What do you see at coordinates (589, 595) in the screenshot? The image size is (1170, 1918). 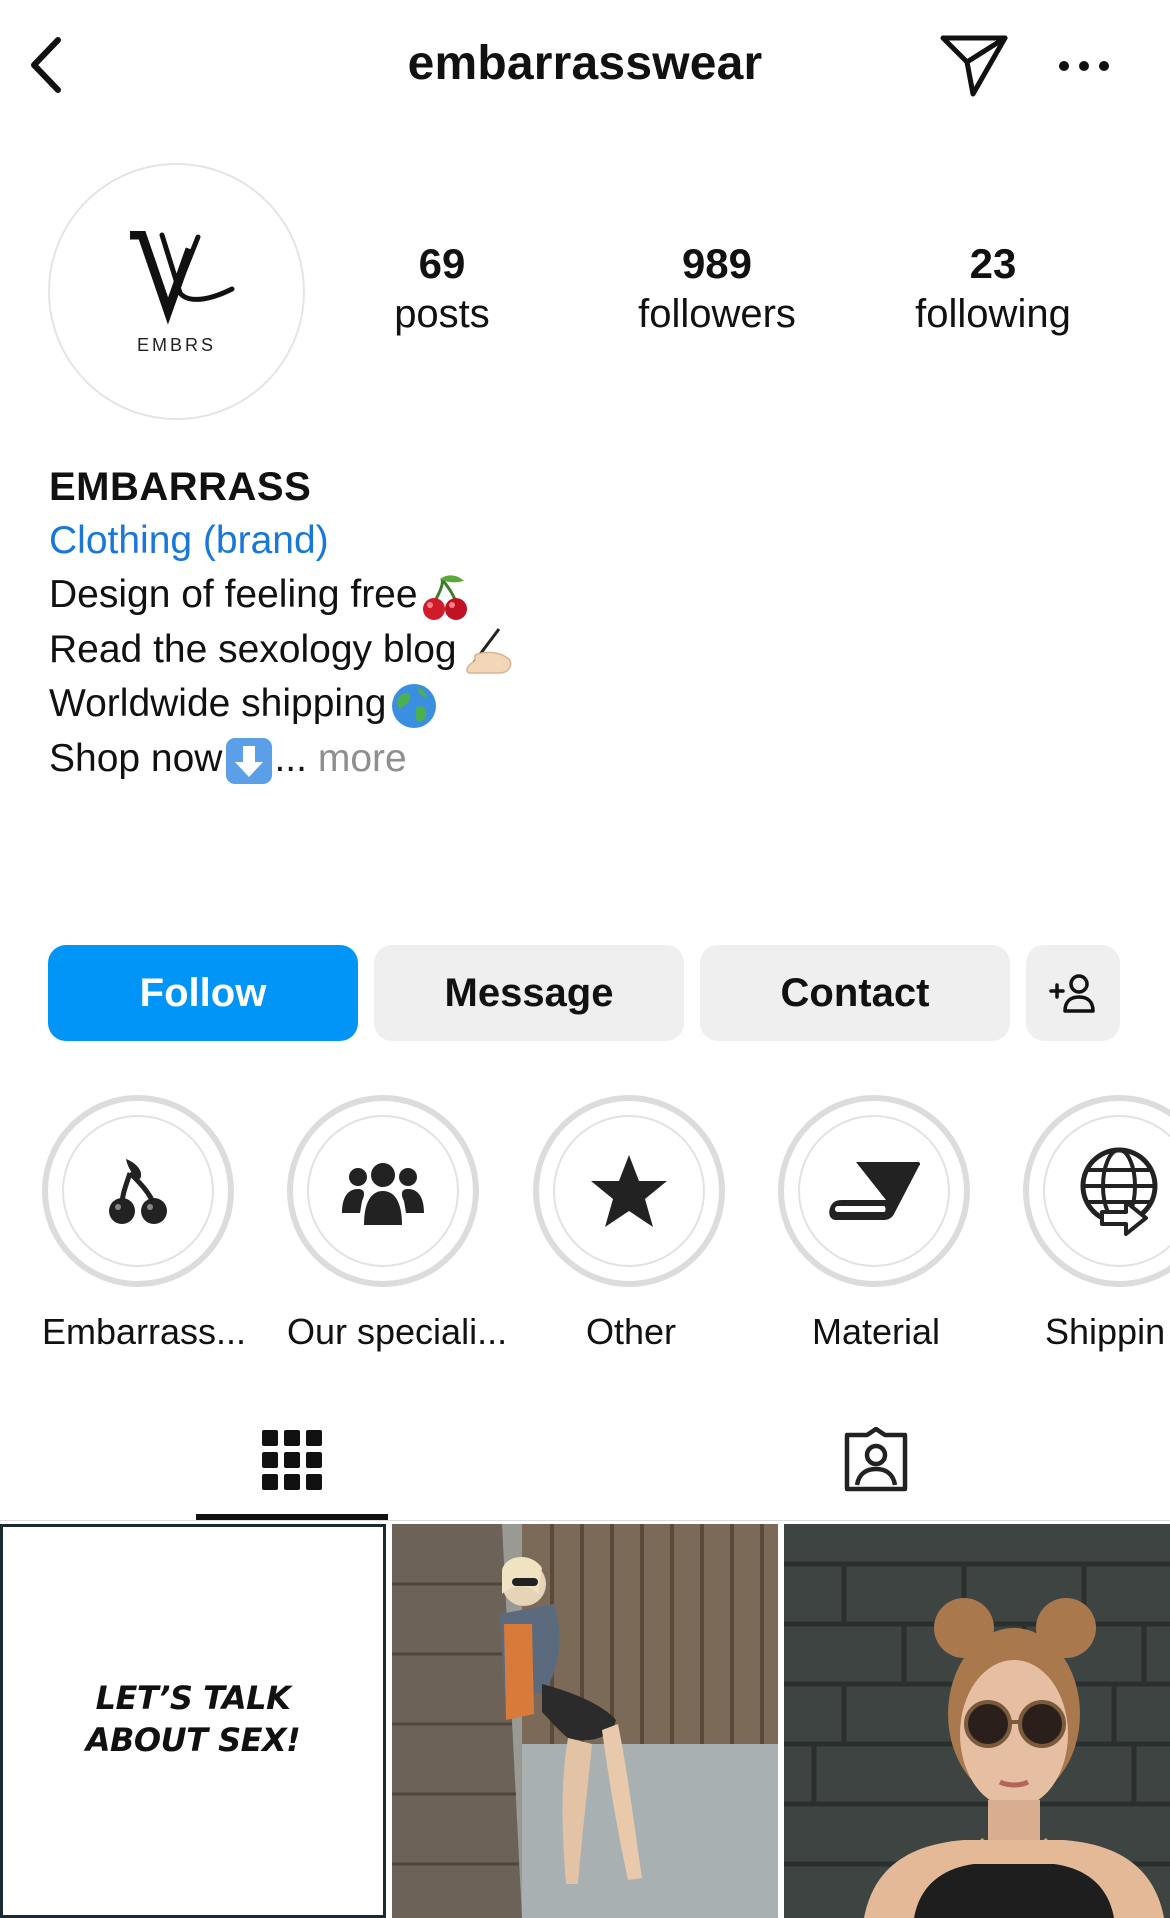 I see `bio-line: Design of feeling free` at bounding box center [589, 595].